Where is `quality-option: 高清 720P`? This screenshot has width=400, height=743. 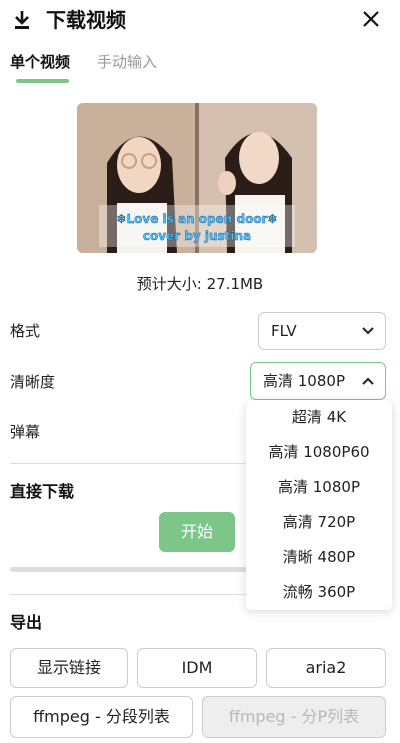 quality-option: 高清 720P is located at coordinates (319, 522).